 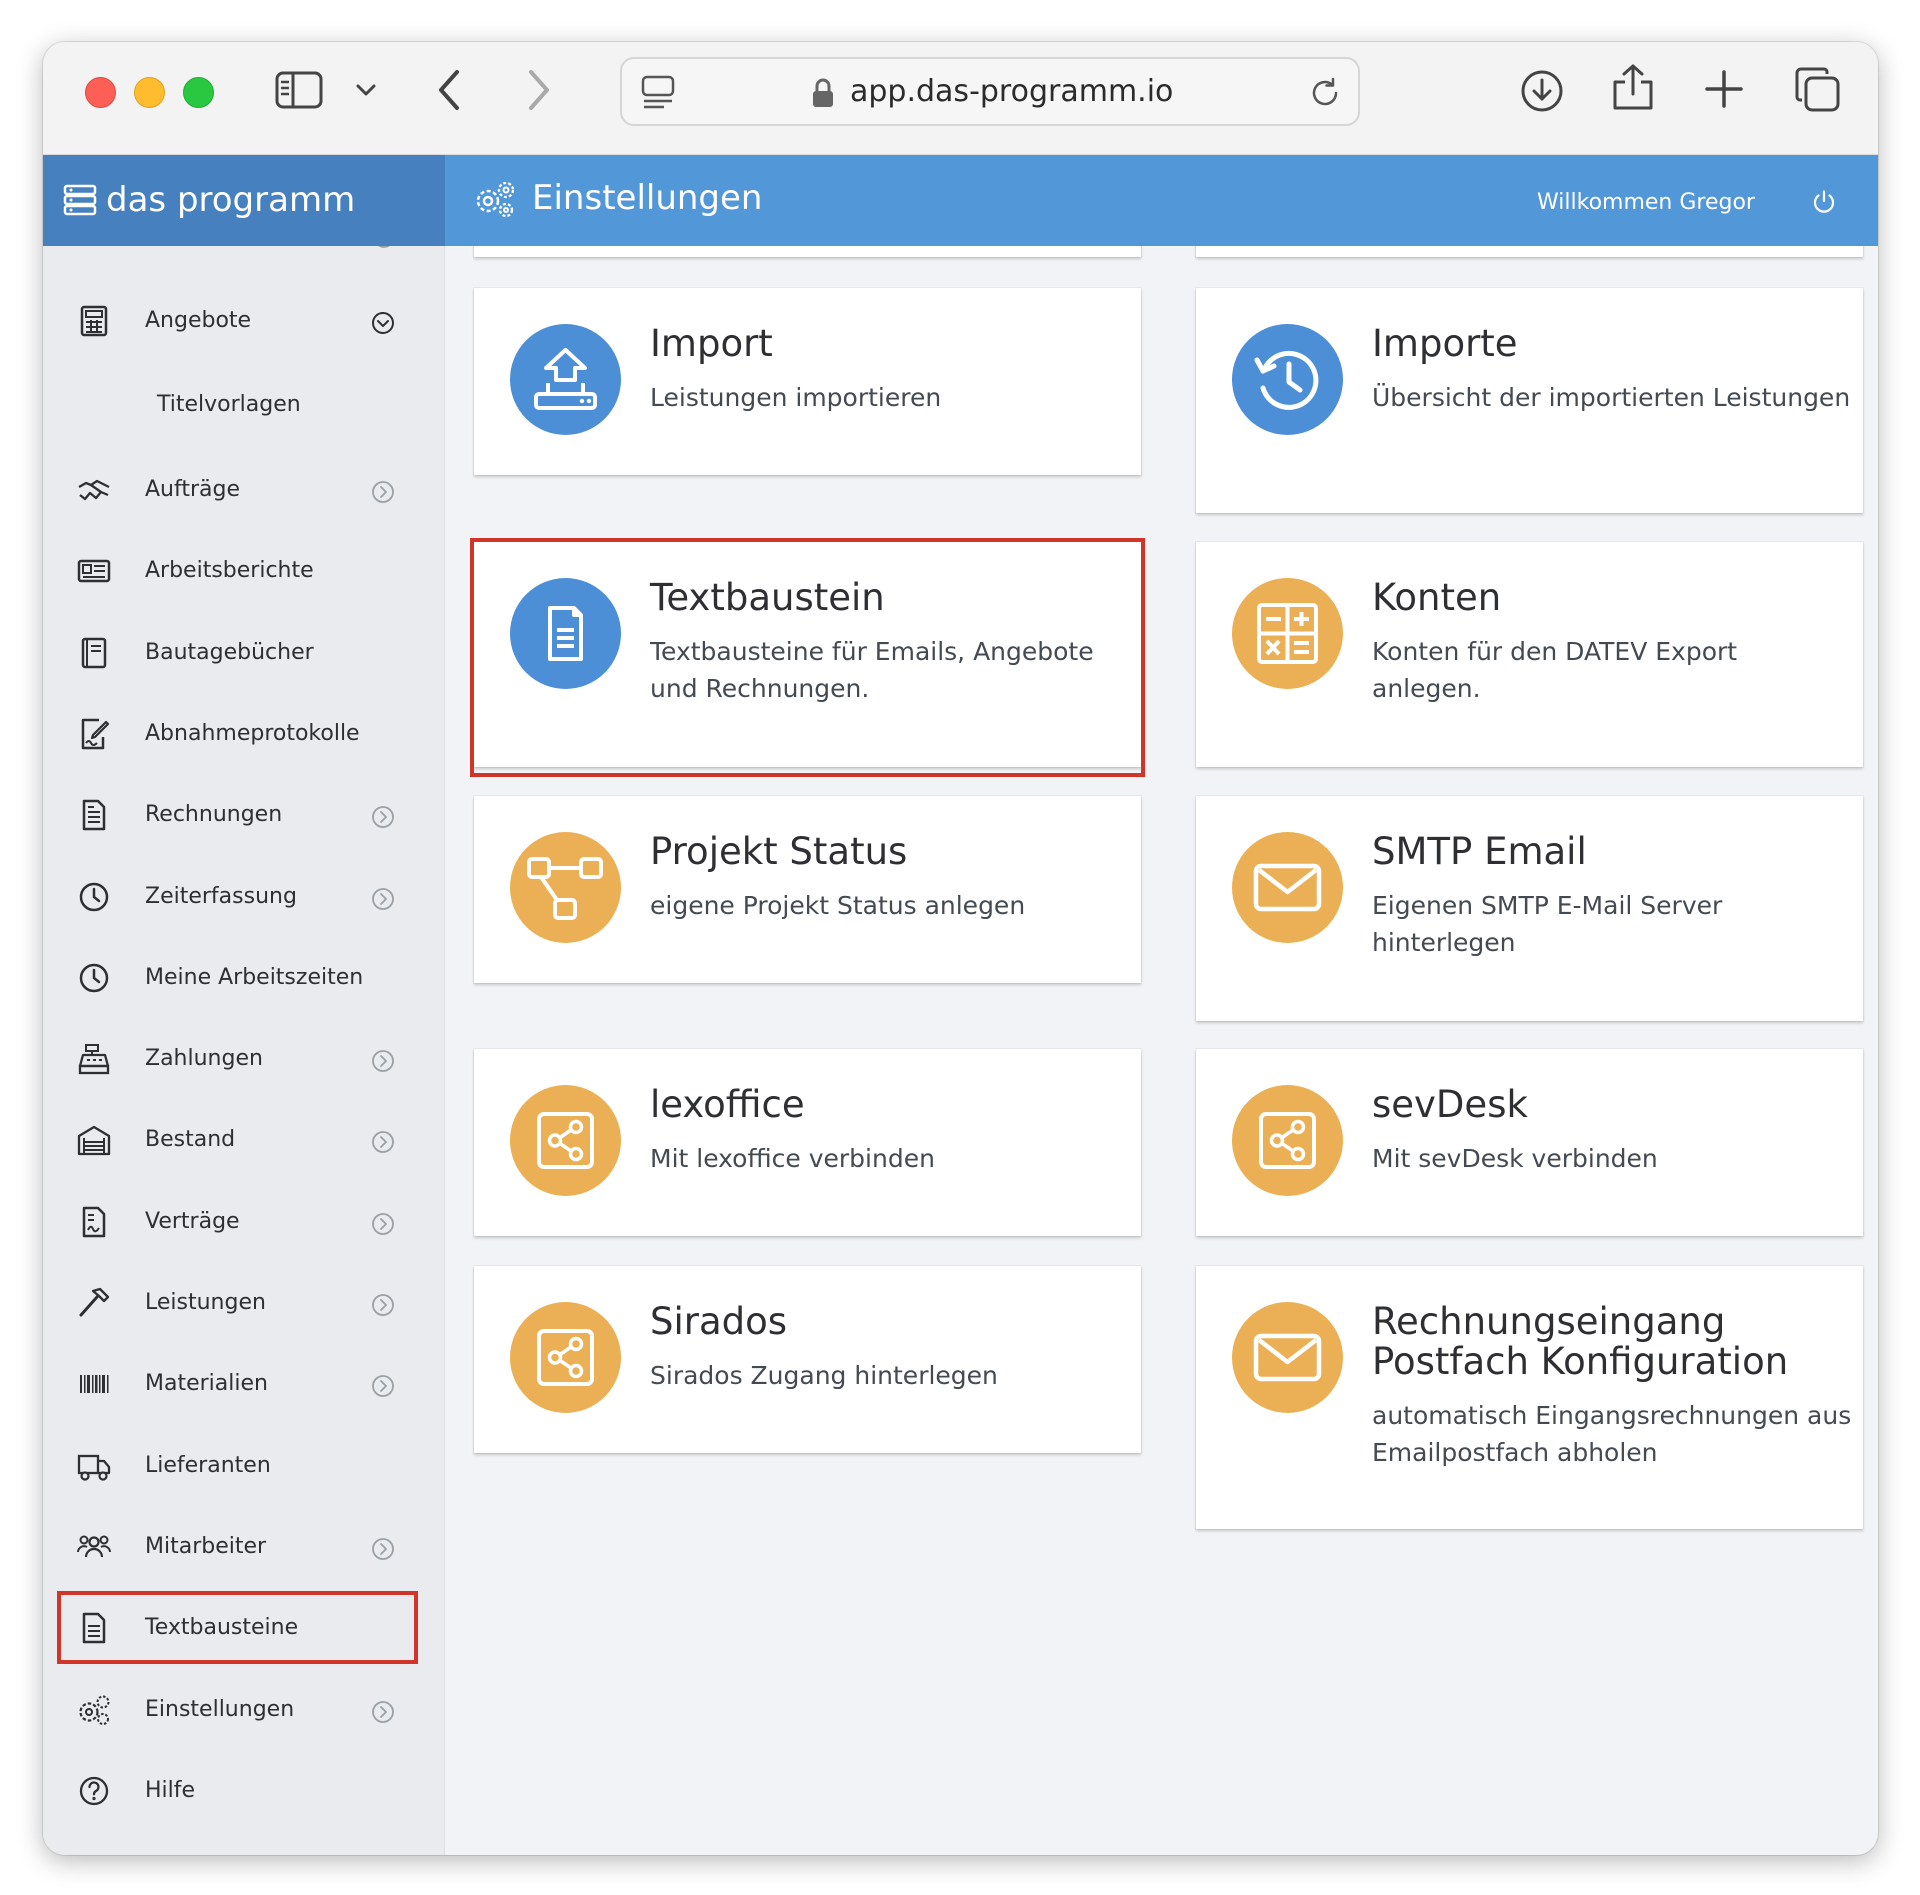 What do you see at coordinates (243, 1385) in the screenshot?
I see `sidebar-item-materialien: Materialien` at bounding box center [243, 1385].